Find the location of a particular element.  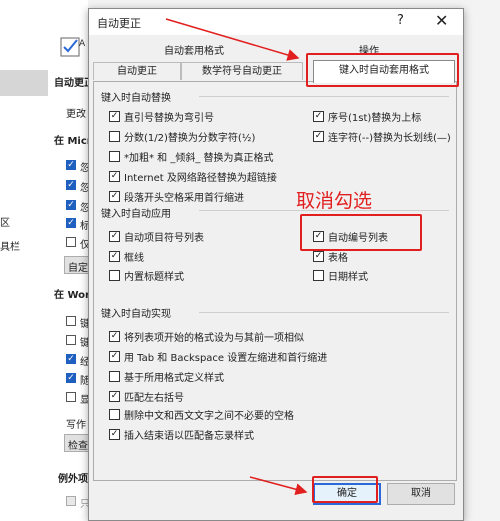

tab-autoformat-as-you-type: 键入时自动套用格式 is located at coordinates (384, 71).